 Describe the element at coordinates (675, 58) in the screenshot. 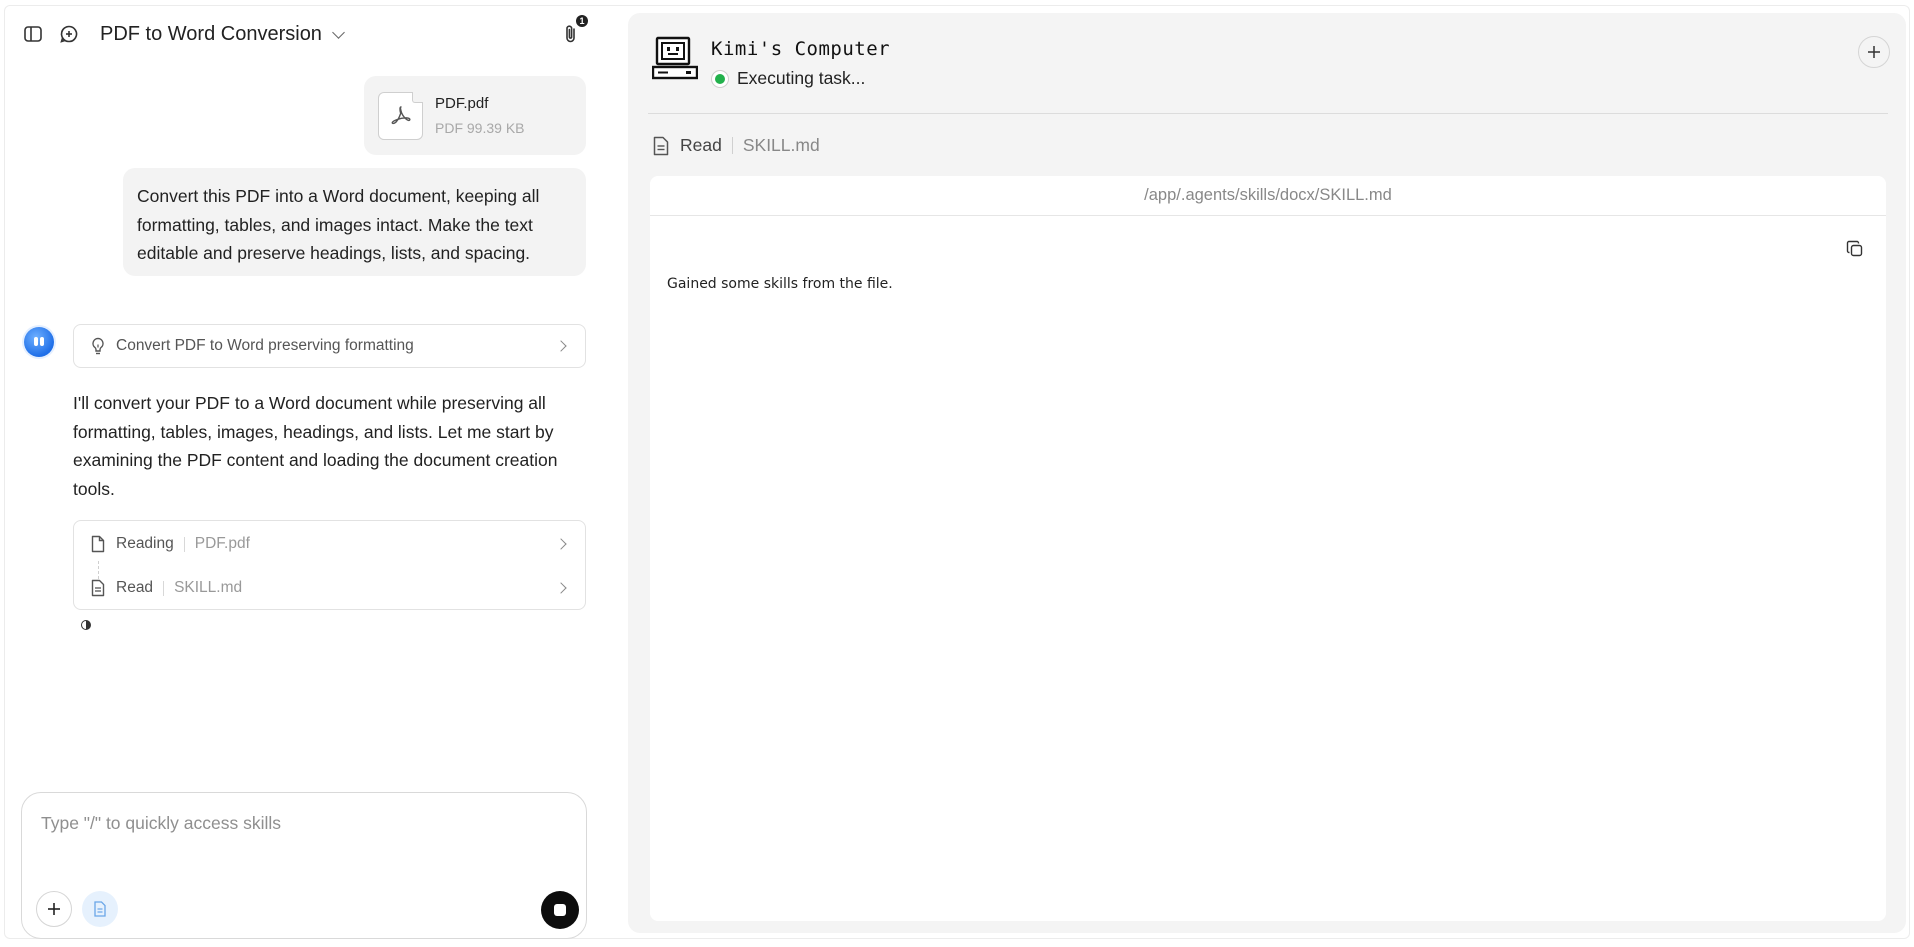

I see `computer-icon` at that location.